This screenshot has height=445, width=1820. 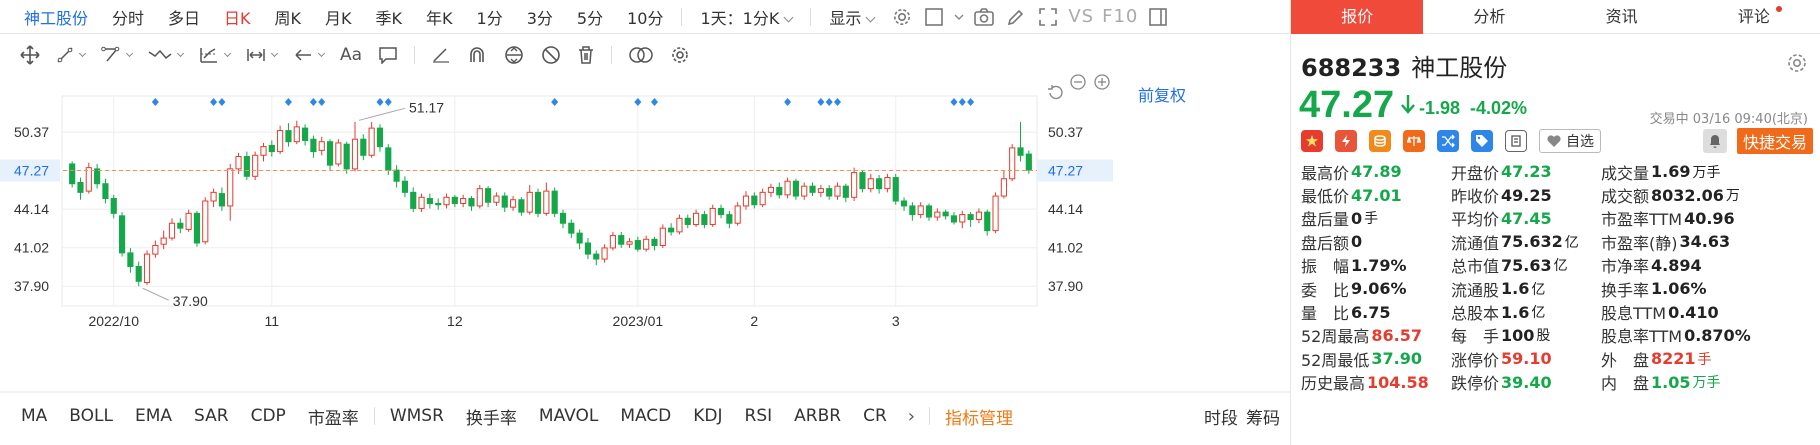 What do you see at coordinates (586, 55) in the screenshot?
I see `trash-icon` at bounding box center [586, 55].